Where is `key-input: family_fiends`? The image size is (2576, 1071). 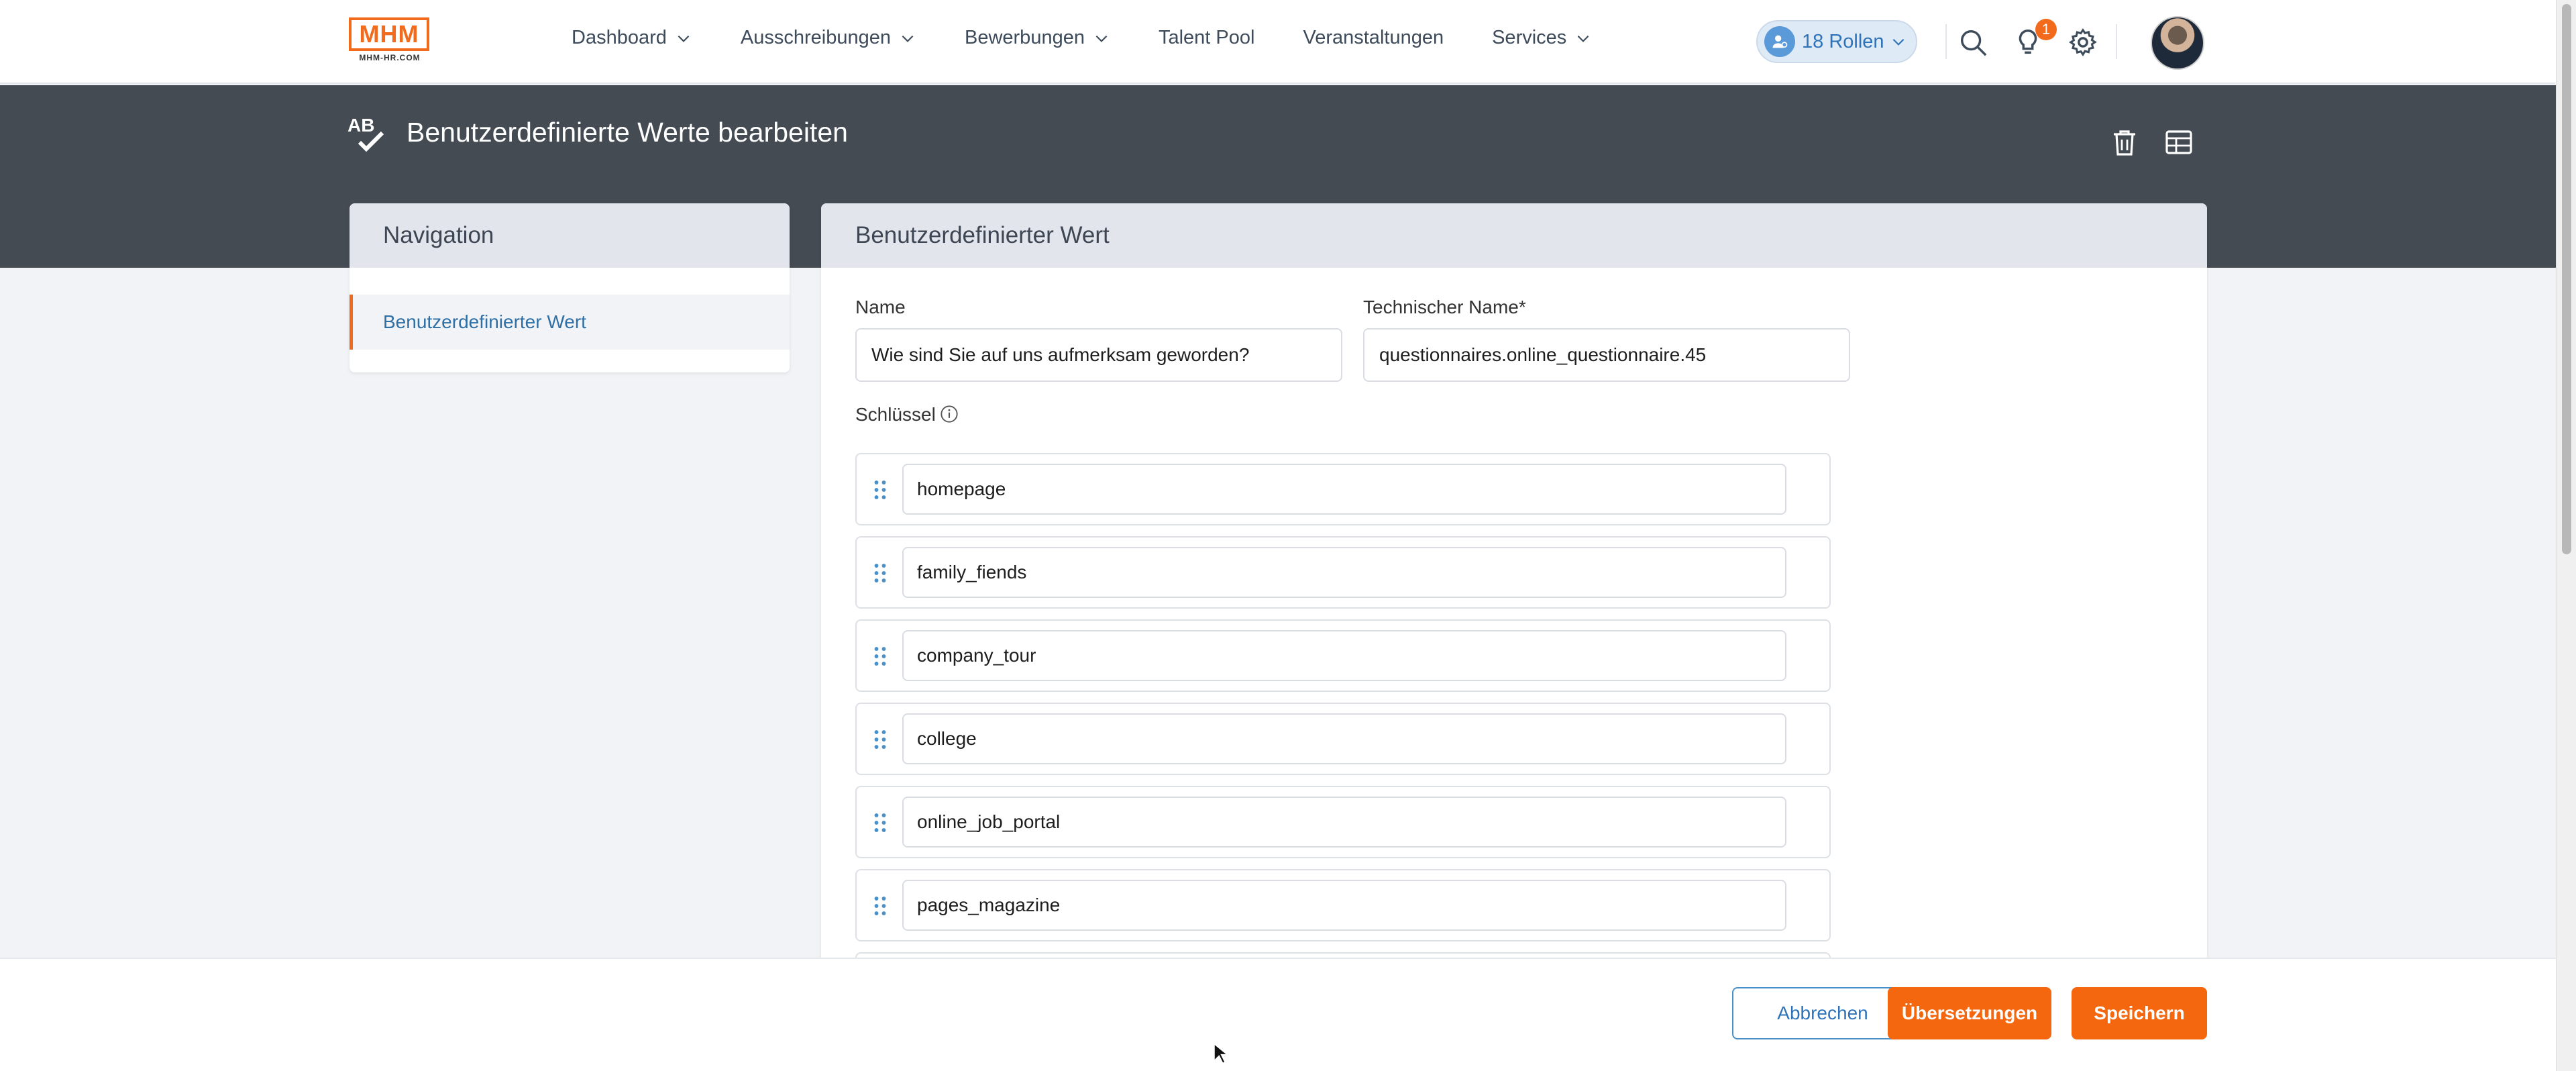
key-input: family_fiends is located at coordinates (1344, 572).